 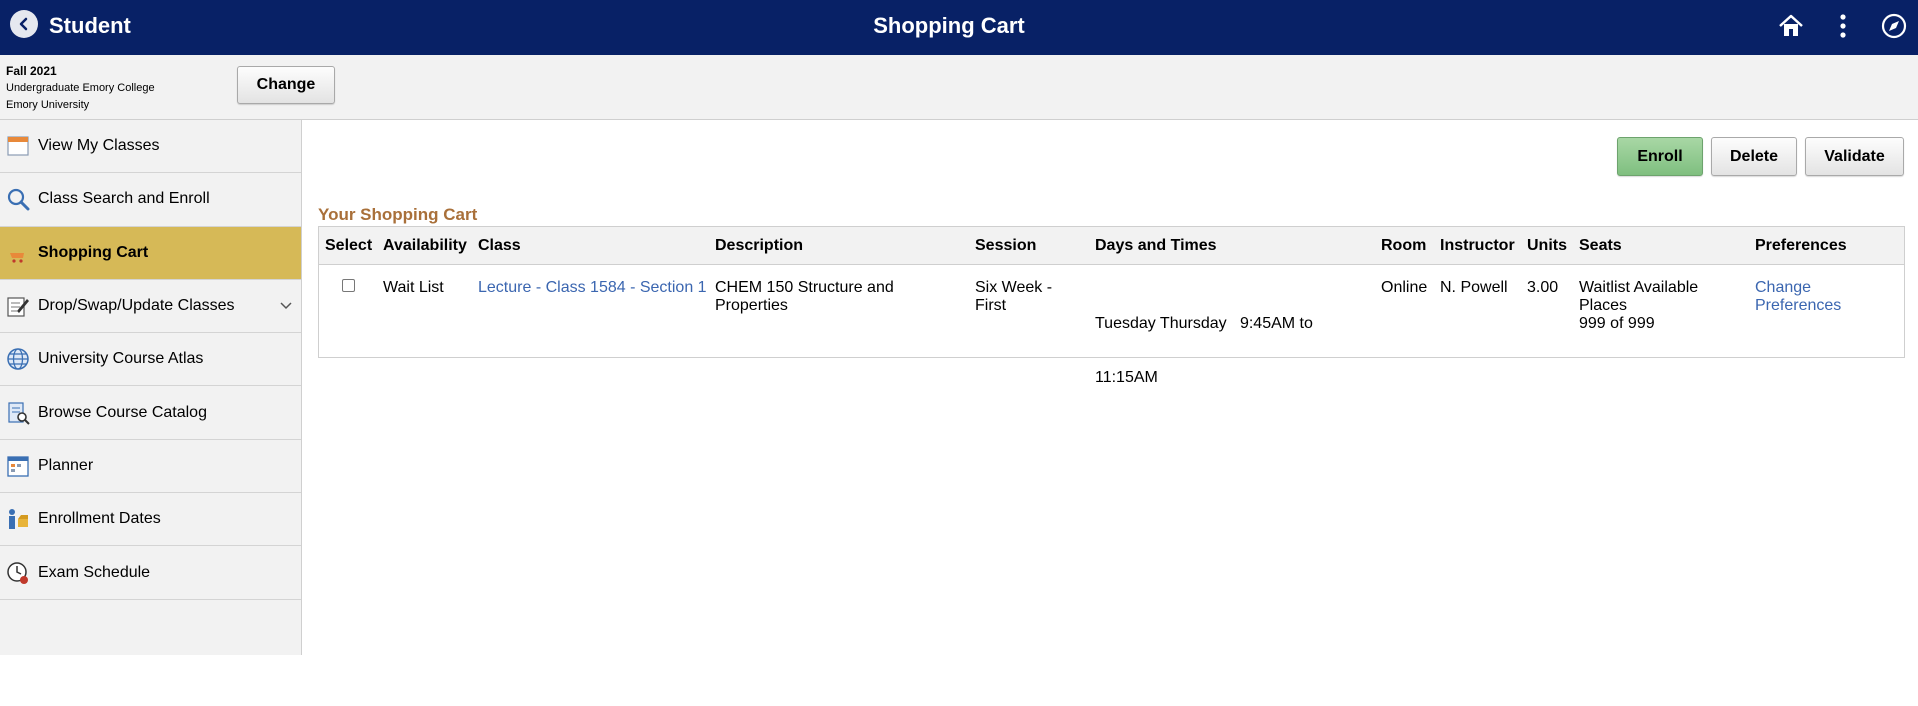 I want to click on column-header: Description, so click(x=759, y=245).